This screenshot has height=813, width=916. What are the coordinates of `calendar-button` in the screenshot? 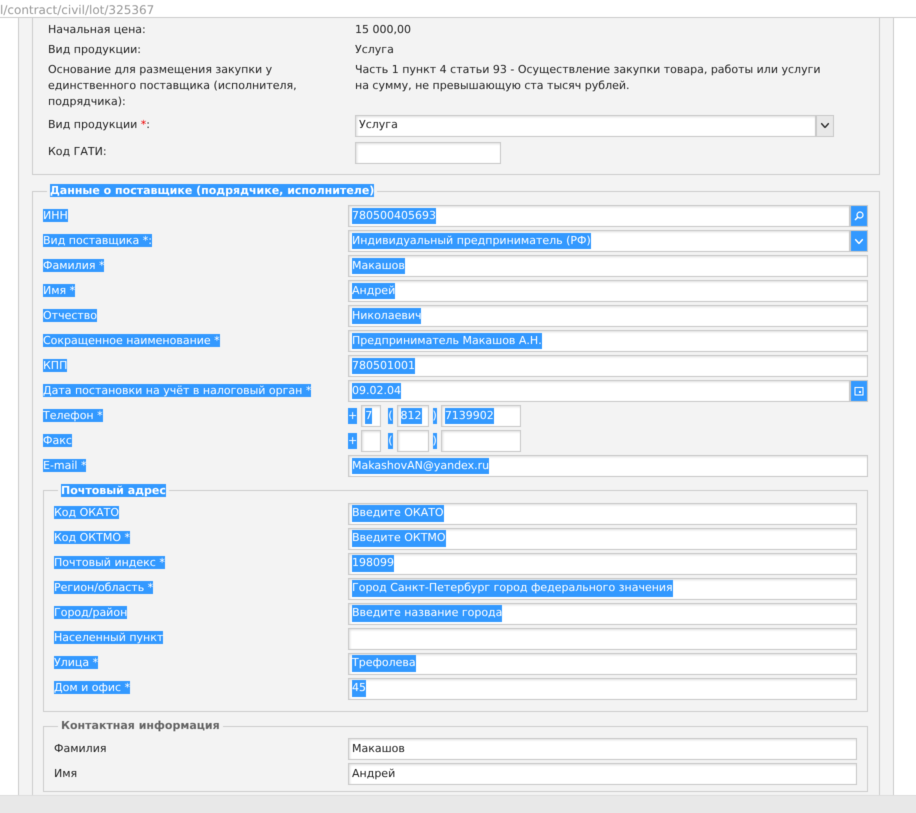 It's located at (859, 391).